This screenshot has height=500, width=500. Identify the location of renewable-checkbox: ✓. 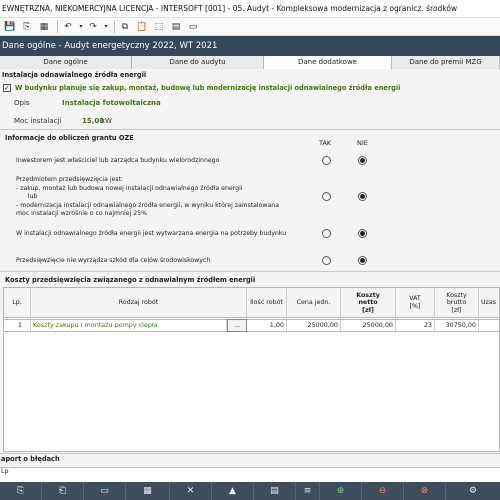
(7, 88).